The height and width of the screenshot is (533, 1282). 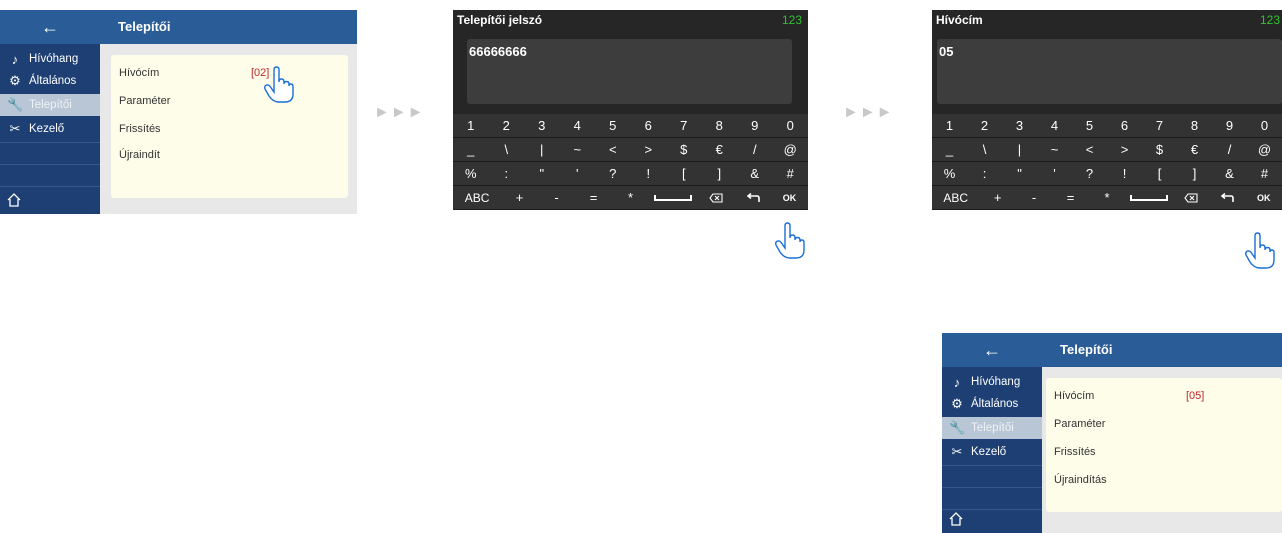 I want to click on key: 1, so click(x=471, y=125).